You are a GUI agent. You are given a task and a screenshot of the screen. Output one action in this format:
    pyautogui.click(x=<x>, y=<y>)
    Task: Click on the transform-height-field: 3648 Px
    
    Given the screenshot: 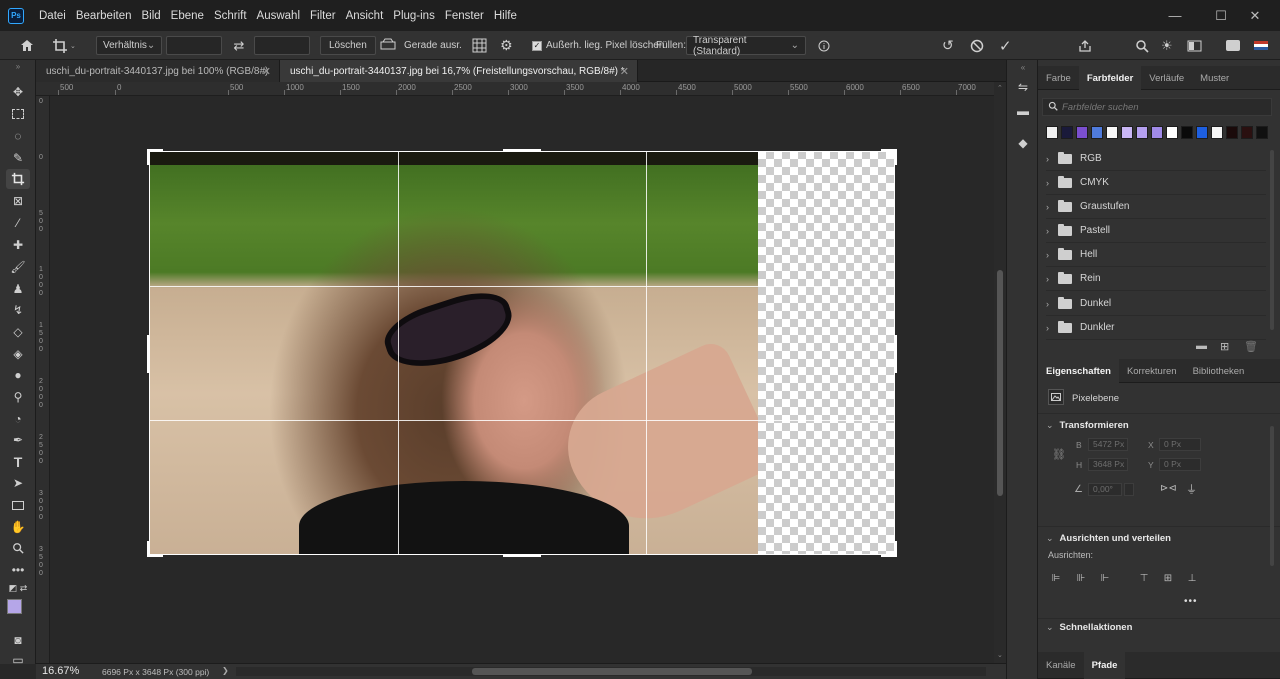 What is the action you would take?
    pyautogui.click(x=1108, y=464)
    